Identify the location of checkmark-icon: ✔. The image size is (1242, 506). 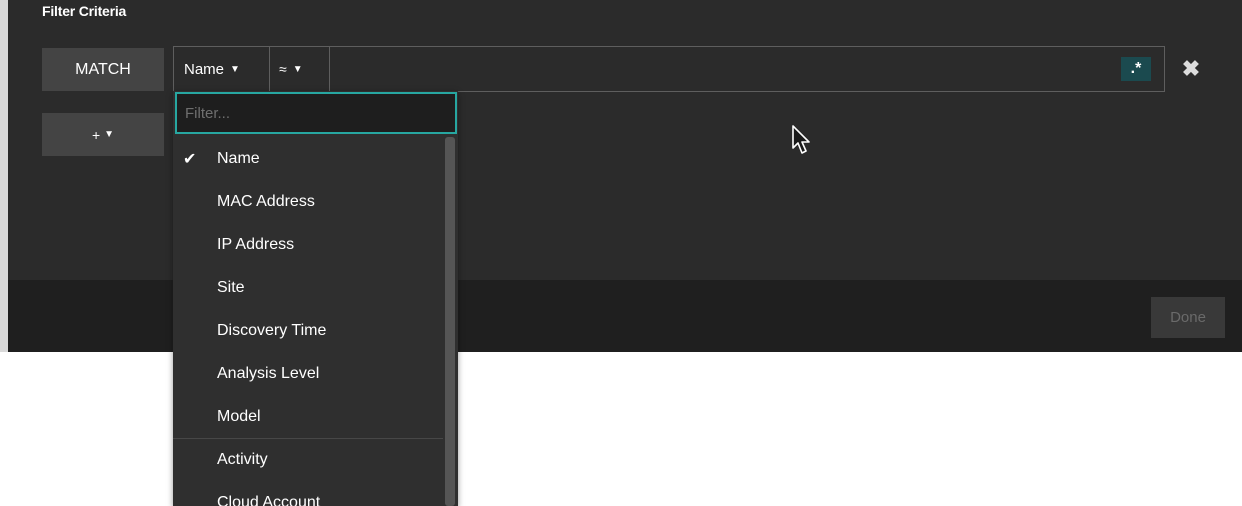
(190, 159).